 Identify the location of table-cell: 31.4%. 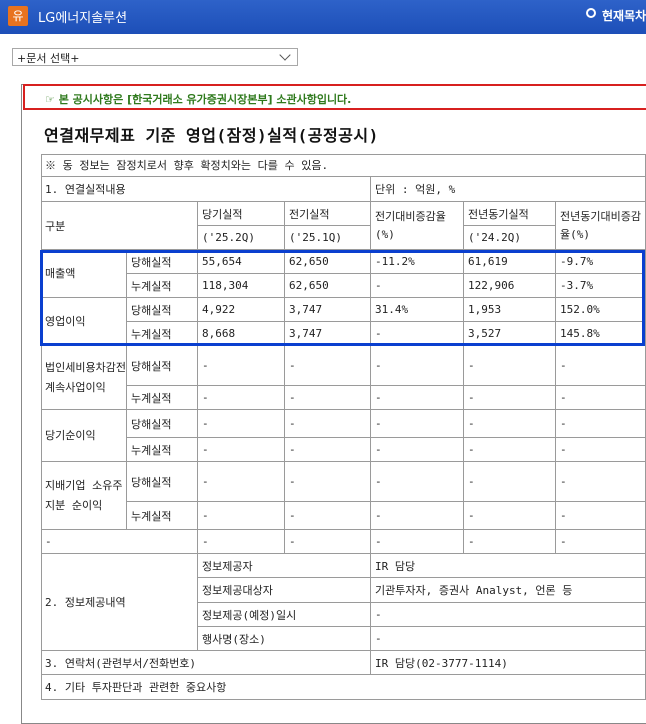
(417, 310).